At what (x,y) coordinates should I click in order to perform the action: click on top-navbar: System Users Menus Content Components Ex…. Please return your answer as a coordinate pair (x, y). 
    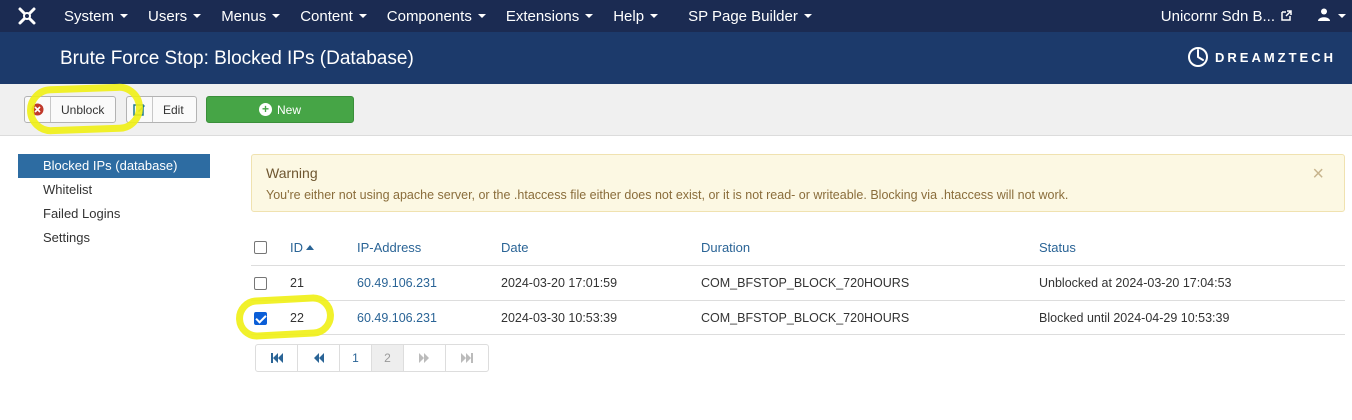
    Looking at the image, I should click on (676, 16).